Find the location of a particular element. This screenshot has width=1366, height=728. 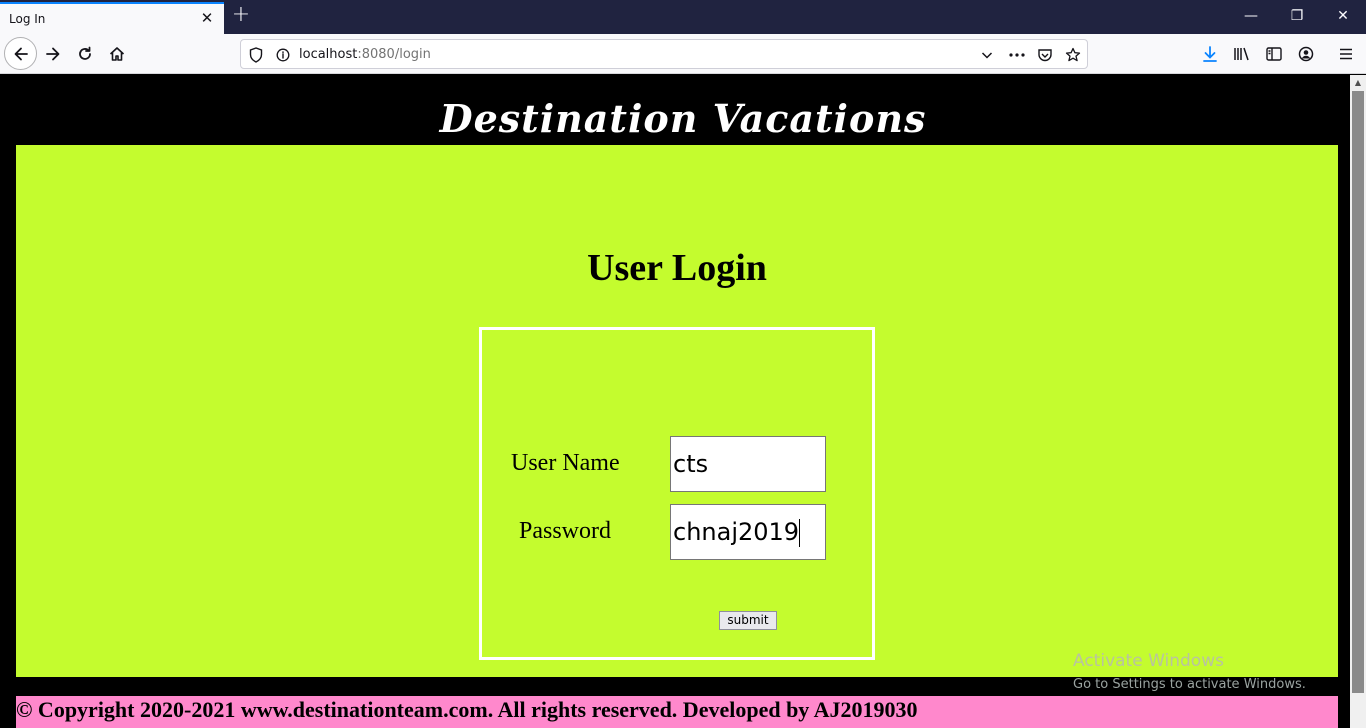

new-tab-button: + is located at coordinates (241, 15).